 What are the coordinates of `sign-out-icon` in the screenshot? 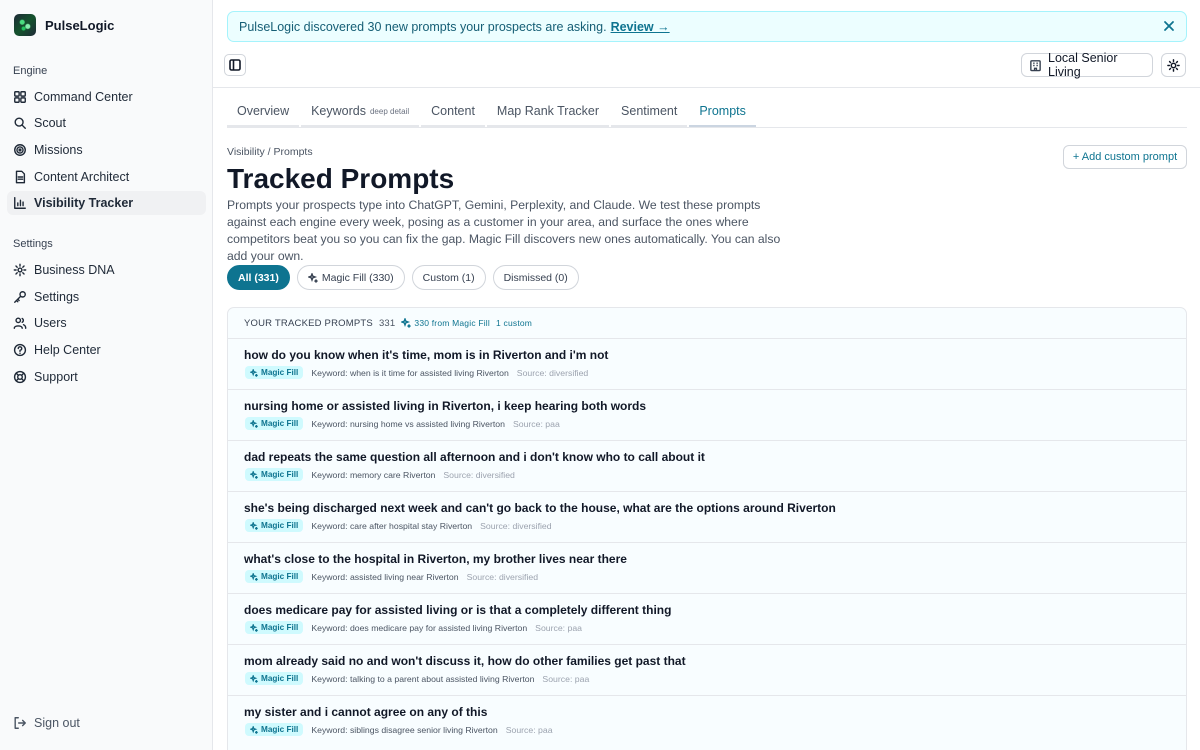 It's located at (20, 723).